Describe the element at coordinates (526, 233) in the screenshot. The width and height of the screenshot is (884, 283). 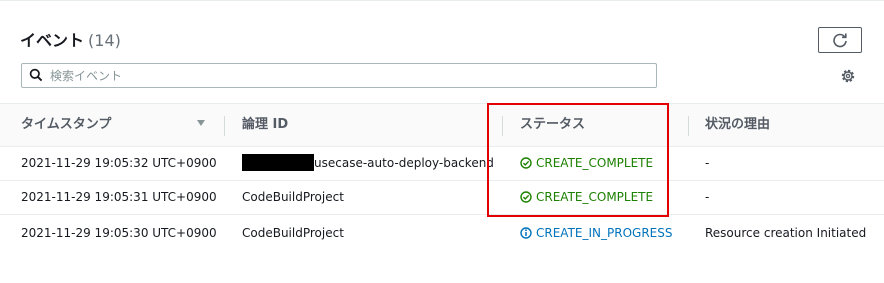
I see `info-circle-icon` at that location.